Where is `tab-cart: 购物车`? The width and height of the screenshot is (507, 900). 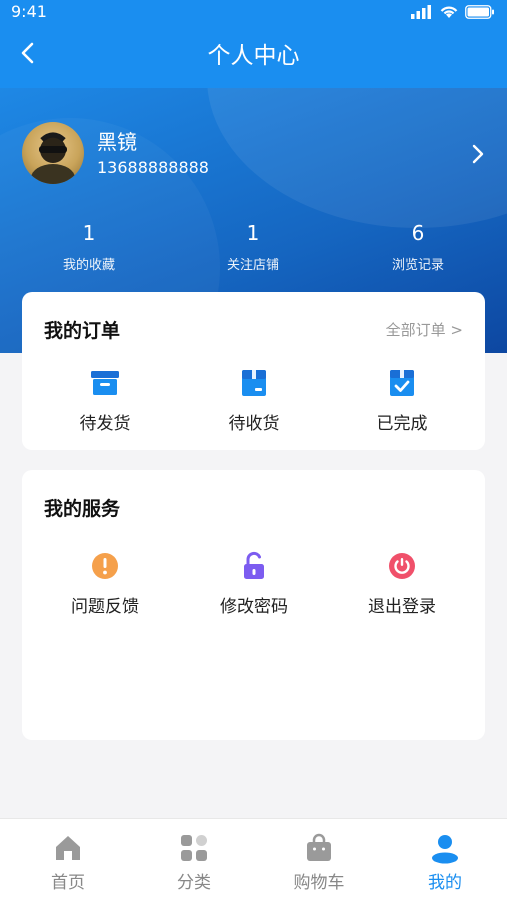 tab-cart: 购物车 is located at coordinates (319, 859).